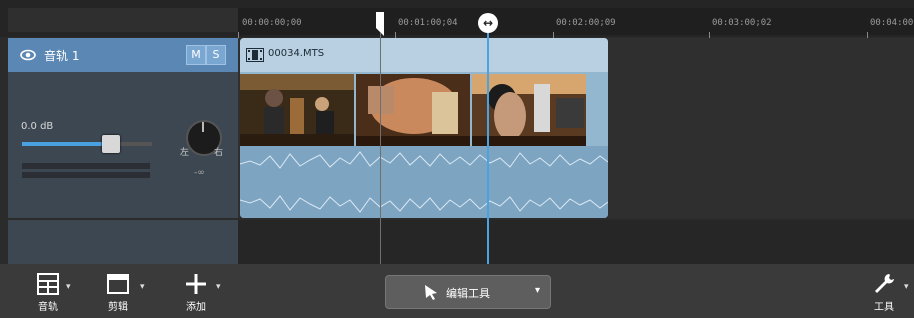  Describe the element at coordinates (218, 287) in the screenshot. I see `add-dropdown-icon: ▾` at that location.